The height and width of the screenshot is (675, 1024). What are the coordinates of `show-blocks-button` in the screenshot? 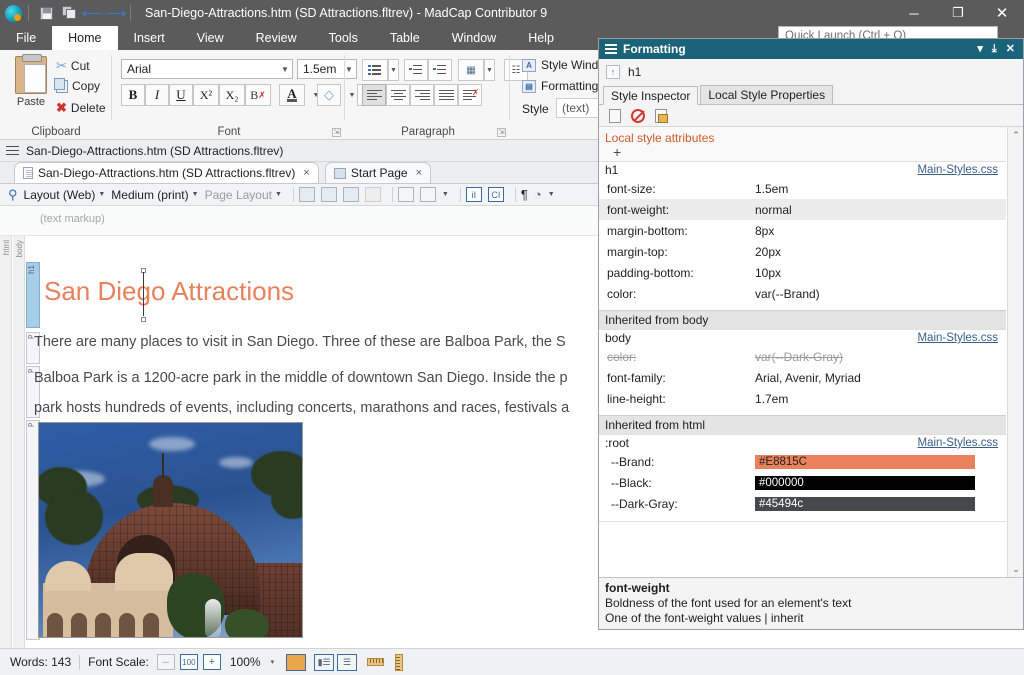 It's located at (328, 194).